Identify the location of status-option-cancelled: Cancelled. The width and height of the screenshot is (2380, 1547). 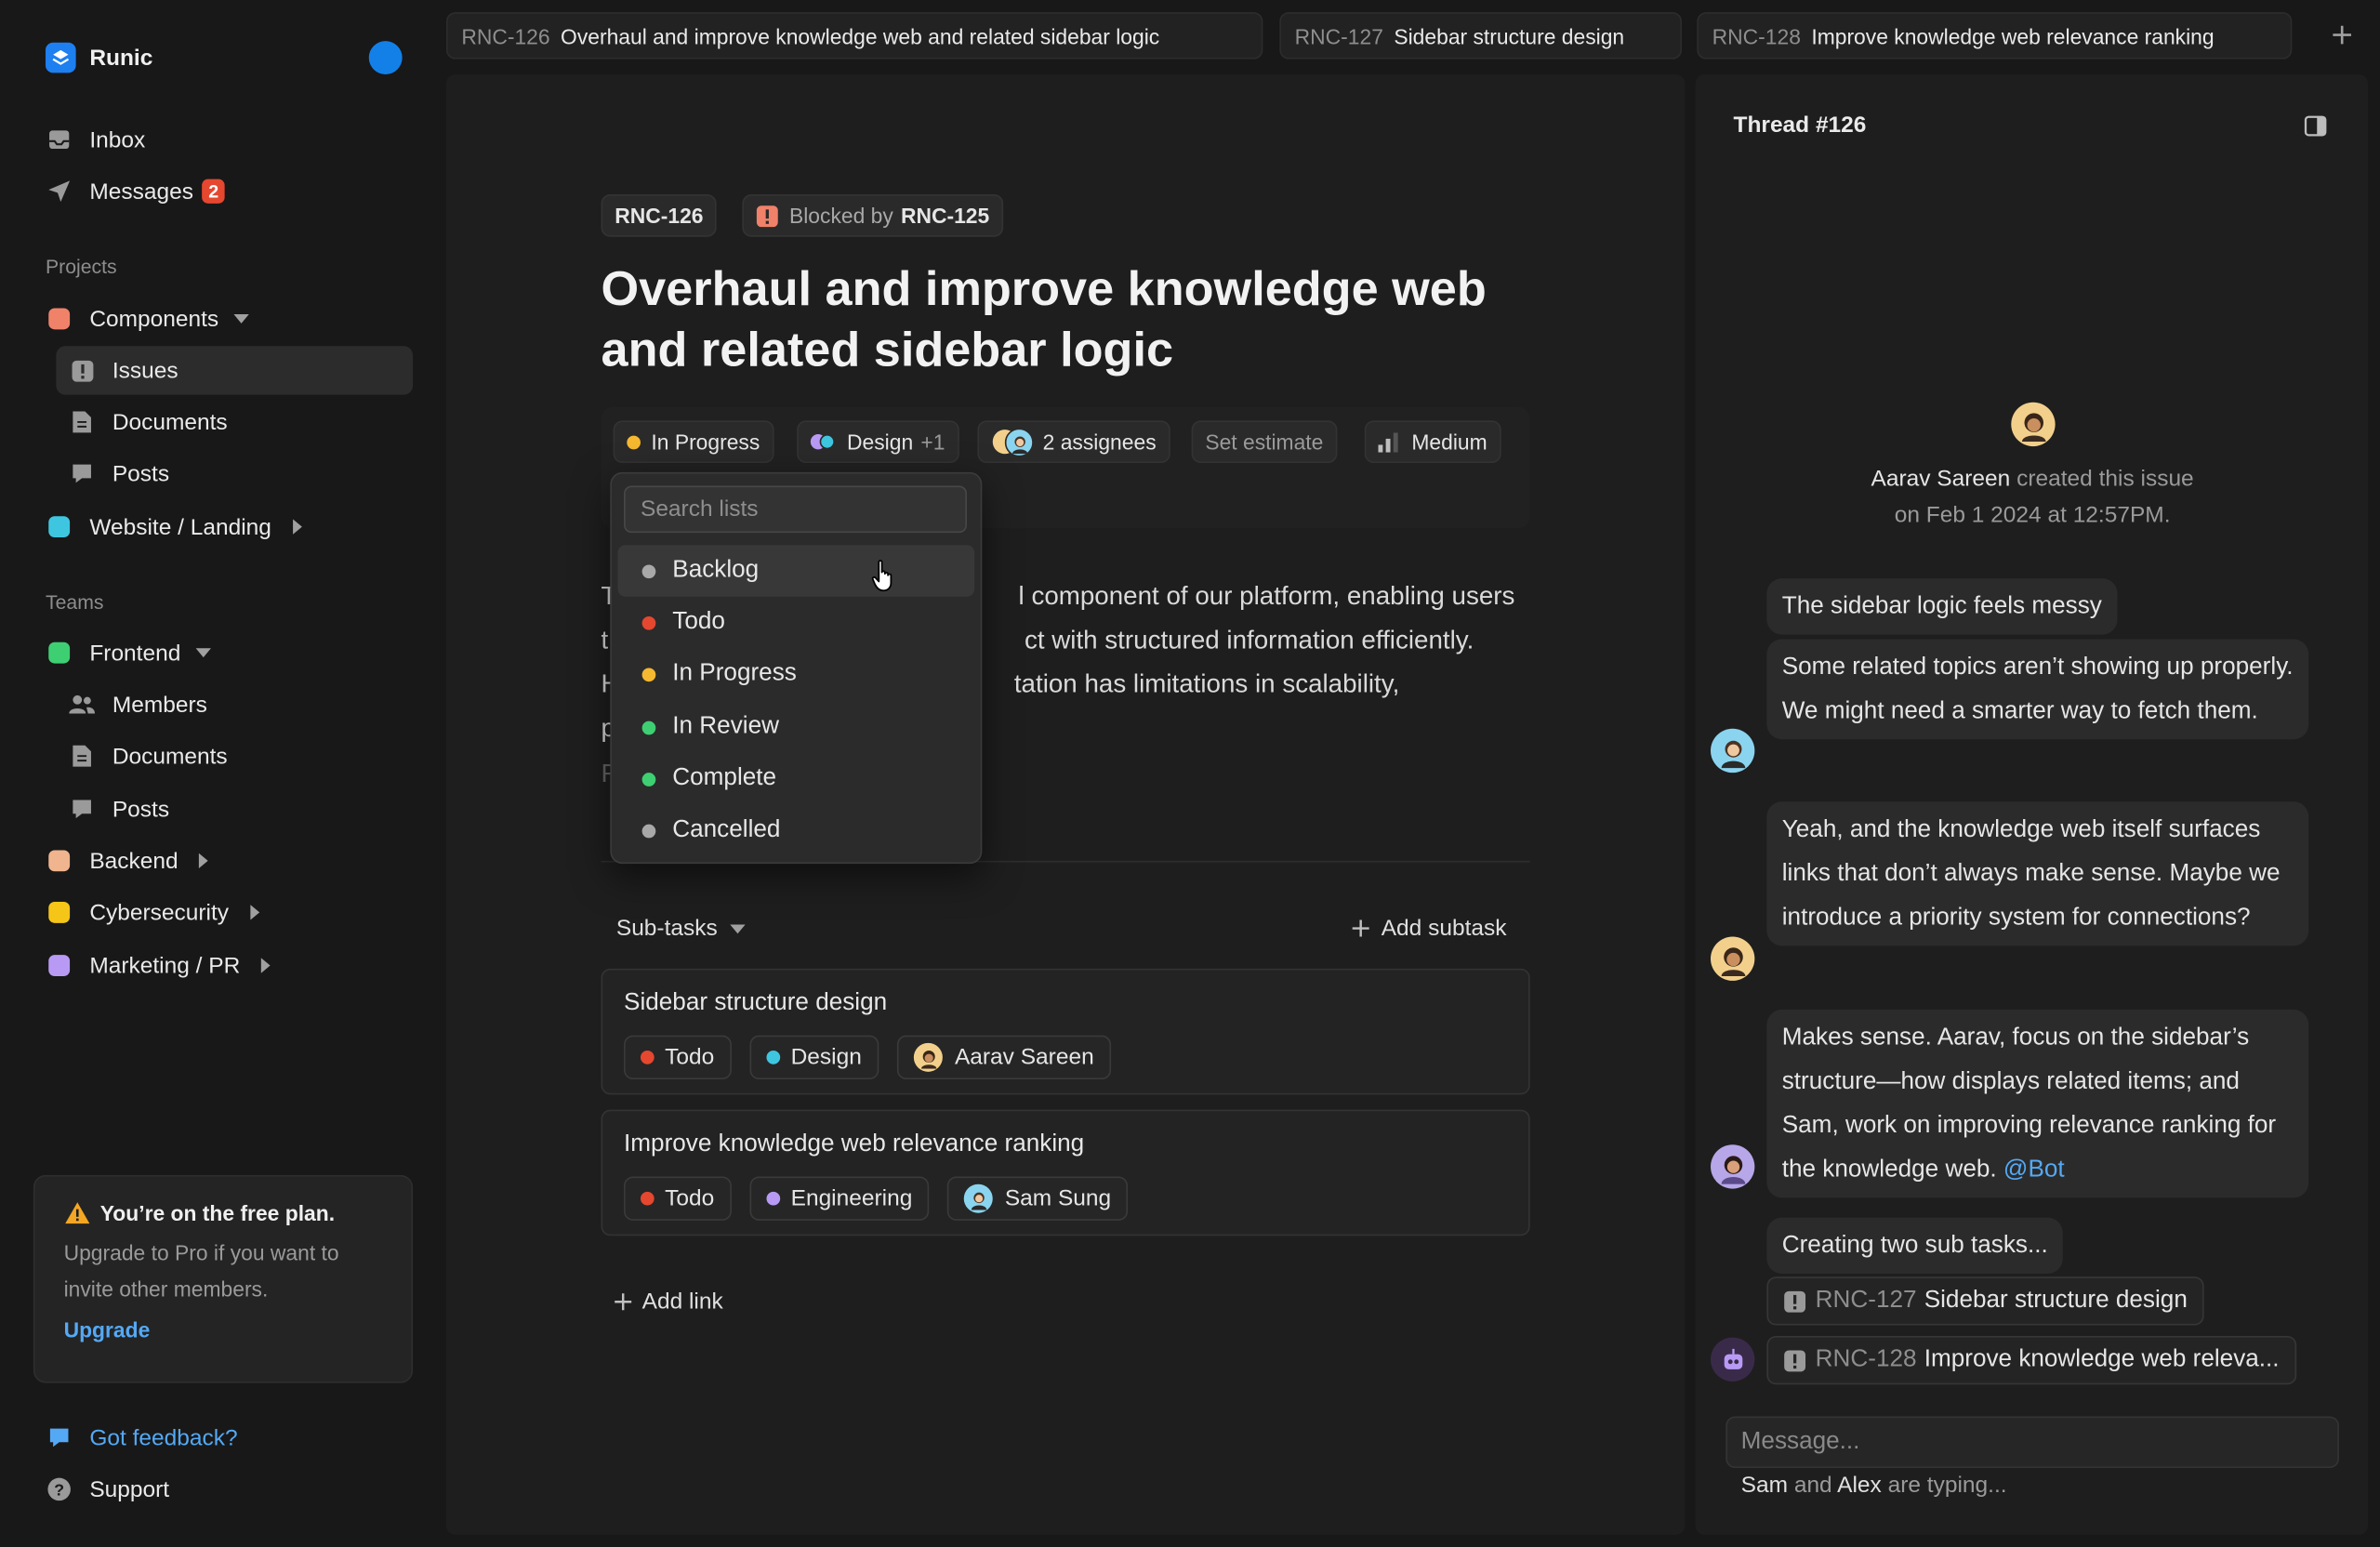
(795, 830).